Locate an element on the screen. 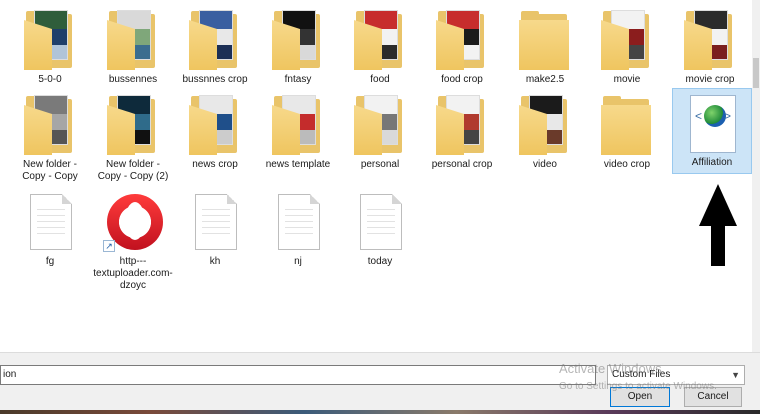  item-label: http---textuploader.com-dzoyc is located at coordinates (133, 273).